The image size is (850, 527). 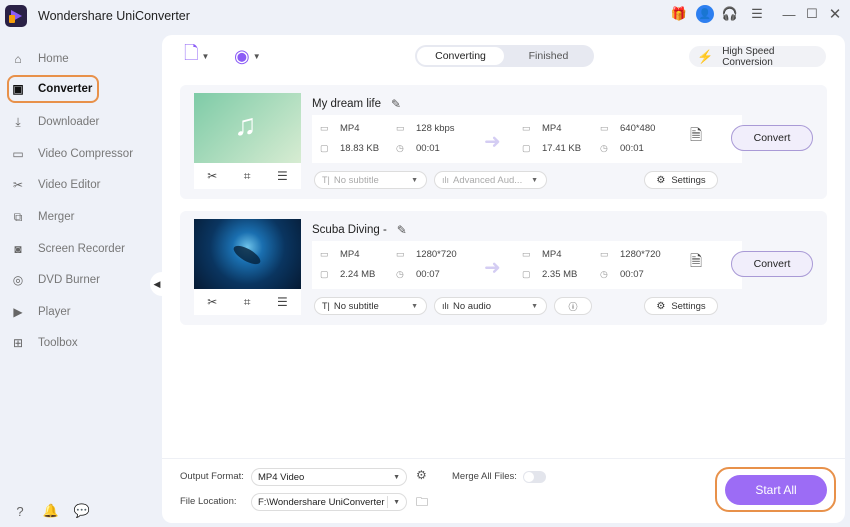 I want to click on target-resolution: 640*480, so click(x=638, y=128).